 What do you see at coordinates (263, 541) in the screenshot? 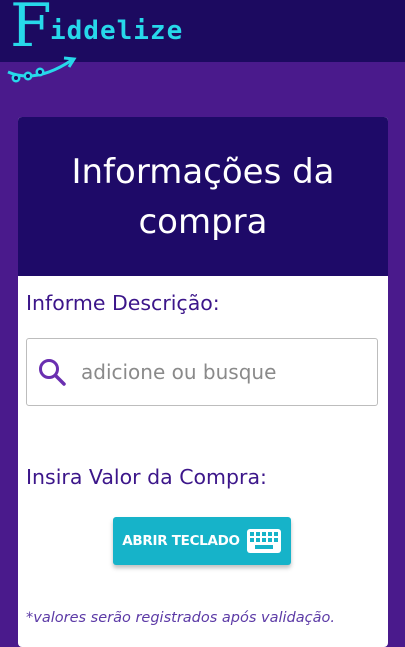
I see `keyboard-icon` at bounding box center [263, 541].